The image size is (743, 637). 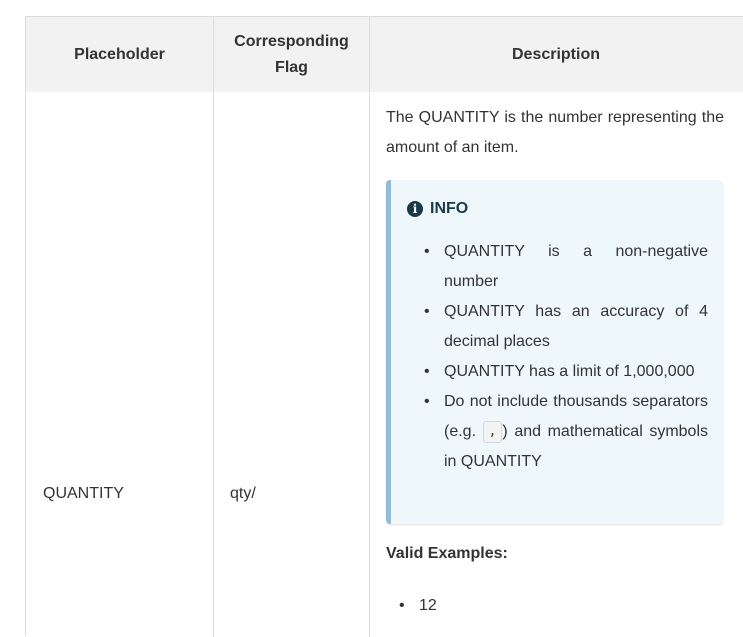 I want to click on inline-code-comma: ,, so click(x=492, y=431).